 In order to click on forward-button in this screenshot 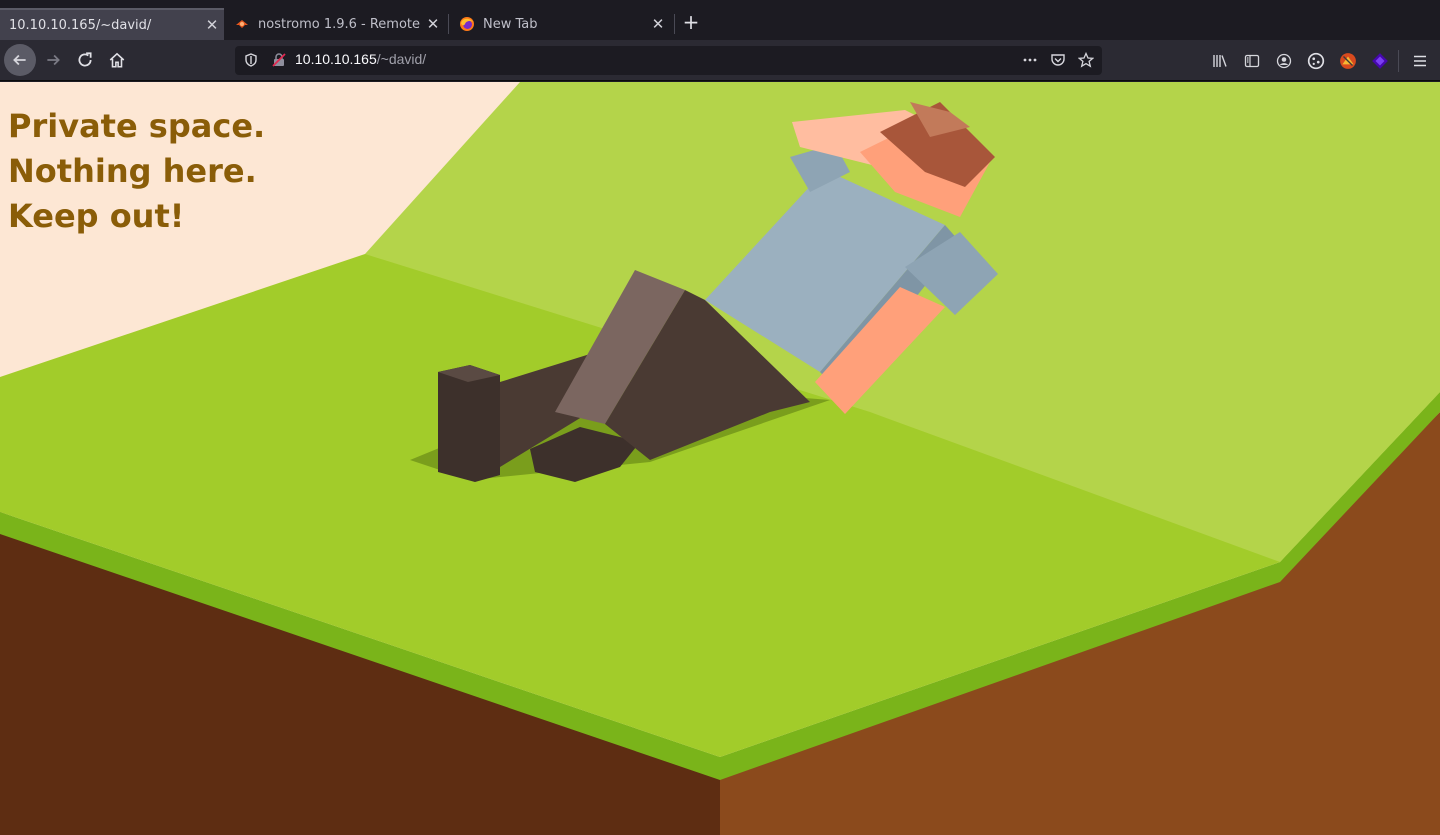, I will do `click(53, 60)`.